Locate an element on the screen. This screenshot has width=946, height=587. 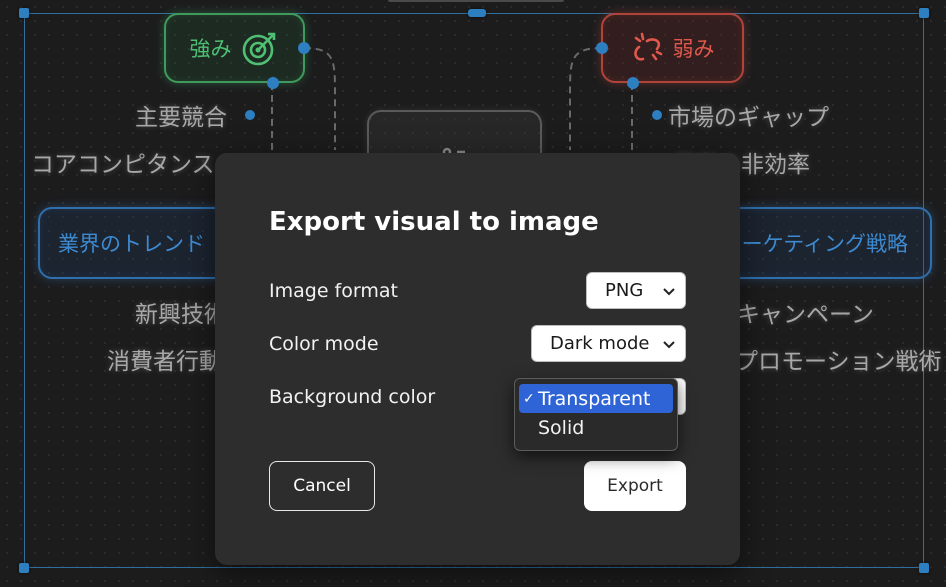
label-core-competence: コアコンピタンス is located at coordinates (123, 165).